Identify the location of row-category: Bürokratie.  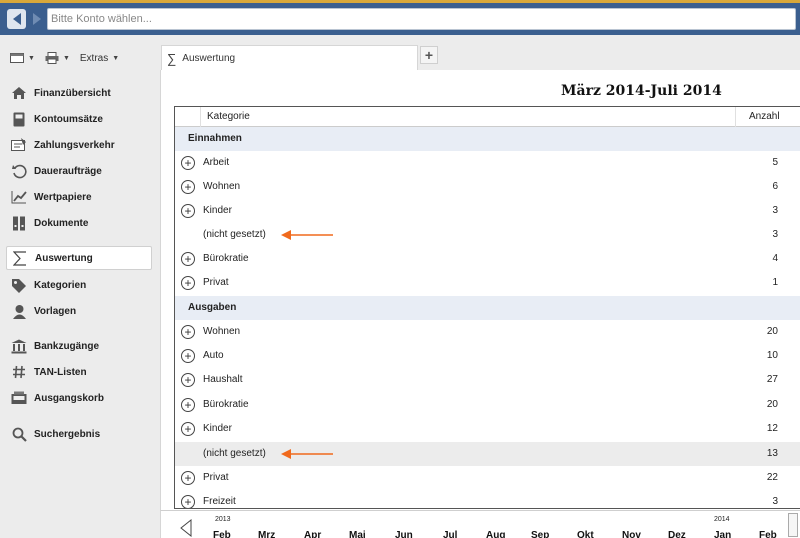
(226, 258).